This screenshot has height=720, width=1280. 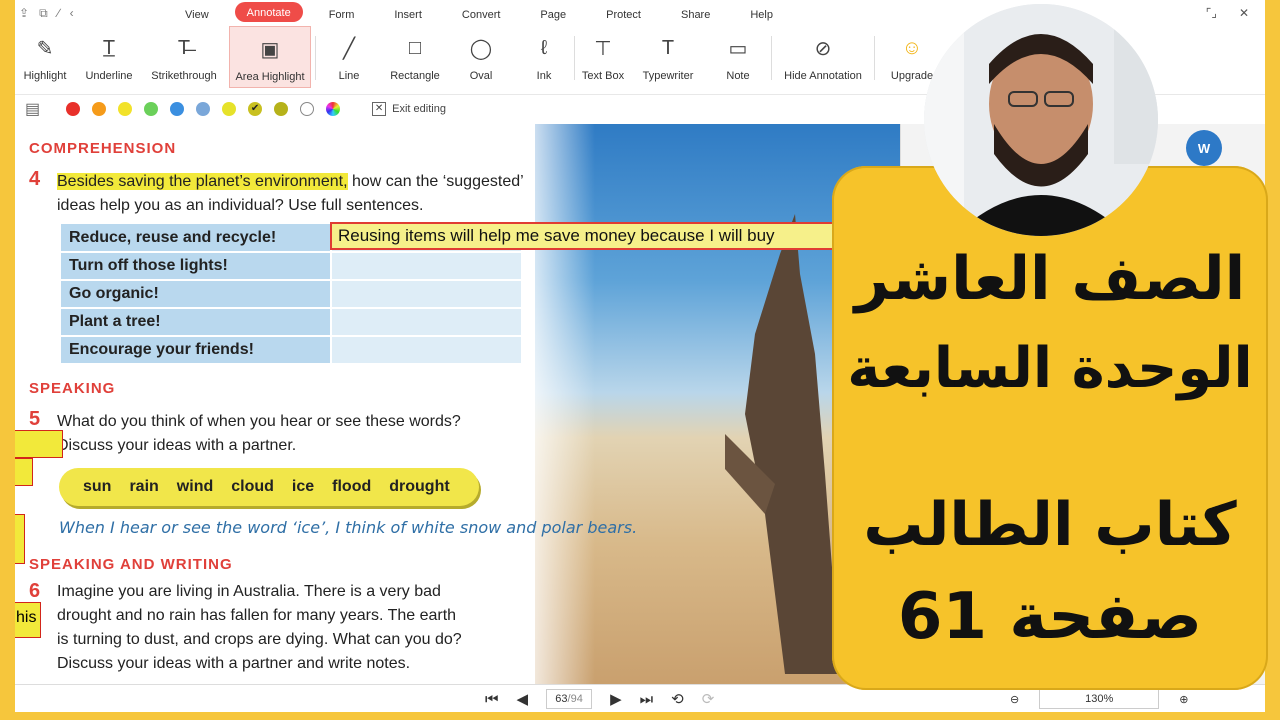 What do you see at coordinates (553, 13) in the screenshot?
I see `menu-page: Page` at bounding box center [553, 13].